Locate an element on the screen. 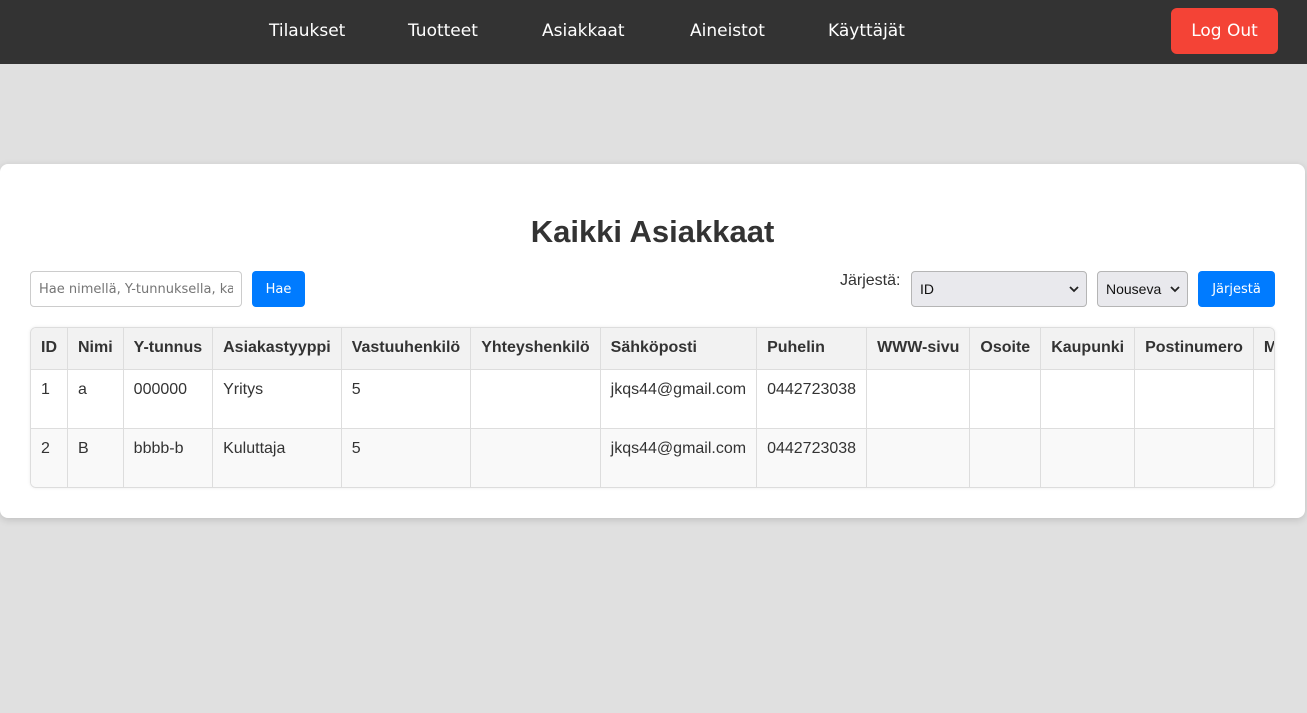 The image size is (1307, 713). cell-y-tunnus: 000000 is located at coordinates (168, 399).